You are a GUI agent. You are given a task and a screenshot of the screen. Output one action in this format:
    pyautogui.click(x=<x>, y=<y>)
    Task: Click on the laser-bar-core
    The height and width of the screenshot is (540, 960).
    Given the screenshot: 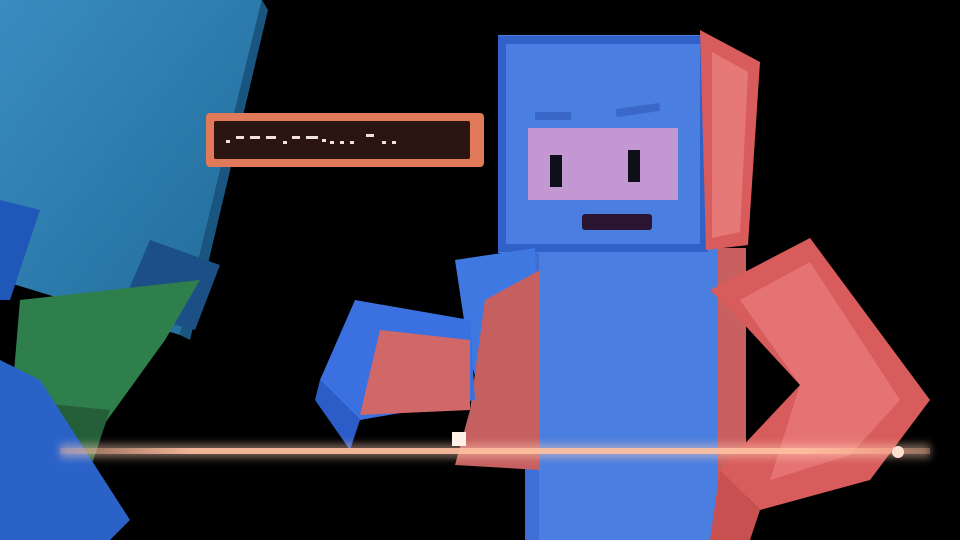 What is the action you would take?
    pyautogui.click(x=495, y=451)
    